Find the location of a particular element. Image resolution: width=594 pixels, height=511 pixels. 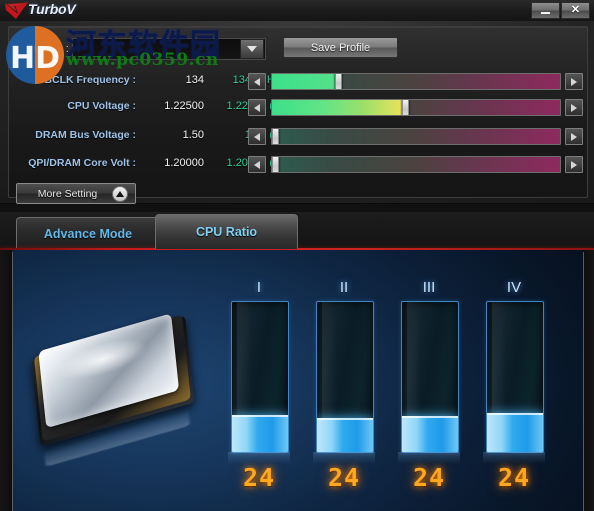

parameter-label: BCLK Frequency : is located at coordinates (90, 80).